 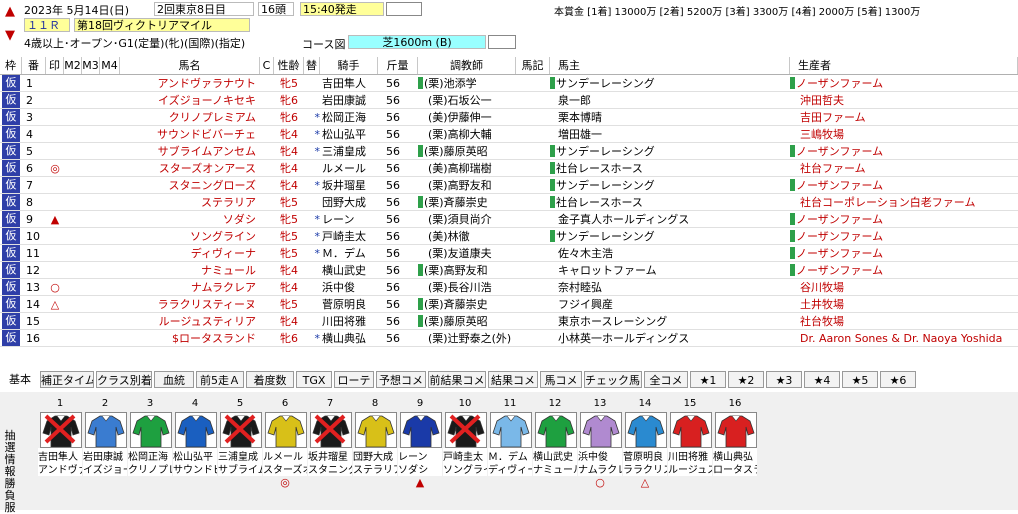 I want to click on column-header: 騎手, so click(x=349, y=65).